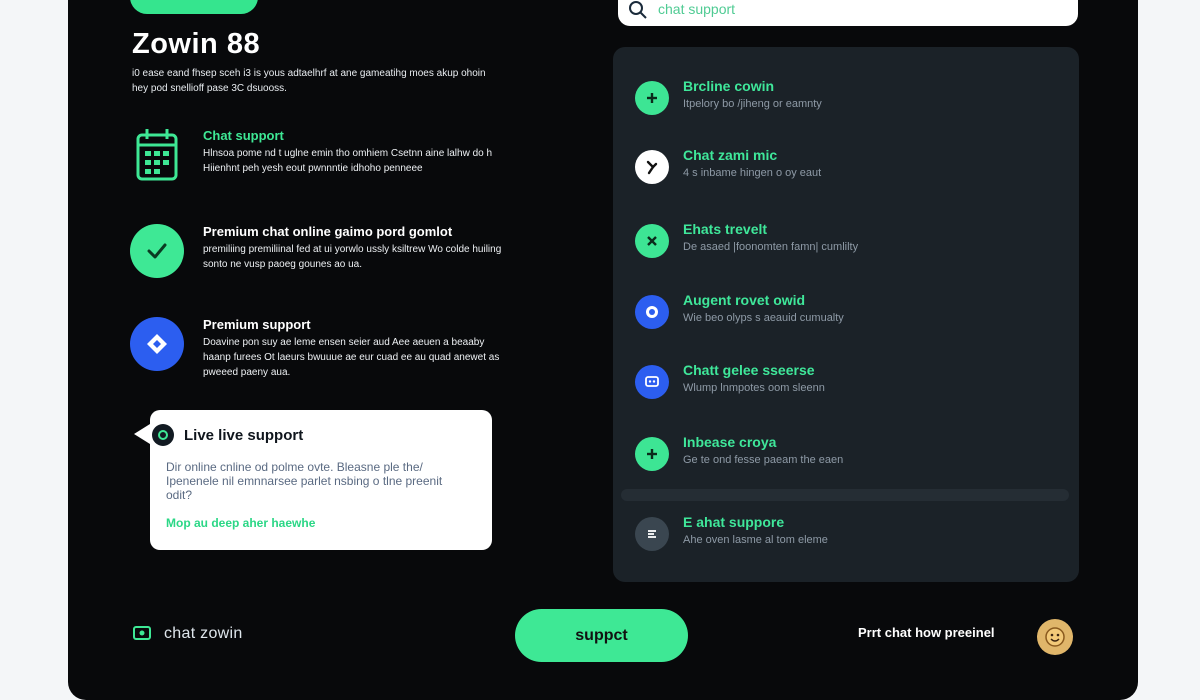  Describe the element at coordinates (729, 86) in the screenshot. I see `panel-item-title: Brcline cowin` at that location.